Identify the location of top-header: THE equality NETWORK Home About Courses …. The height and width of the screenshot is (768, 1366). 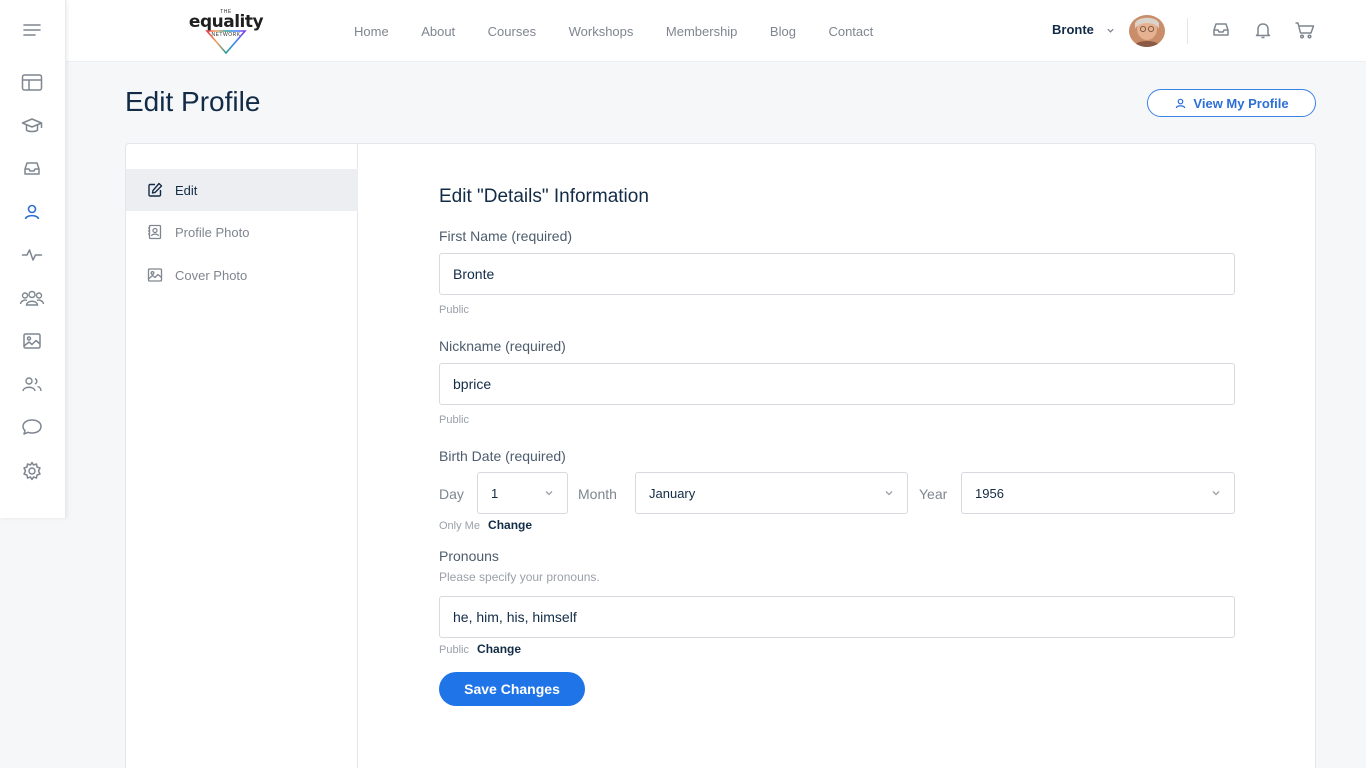
(716, 31).